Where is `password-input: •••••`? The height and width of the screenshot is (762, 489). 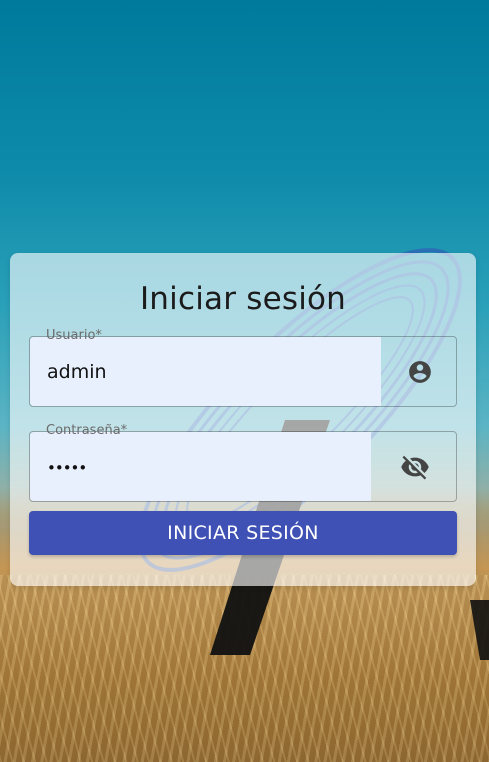
password-input: ••••• is located at coordinates (207, 468).